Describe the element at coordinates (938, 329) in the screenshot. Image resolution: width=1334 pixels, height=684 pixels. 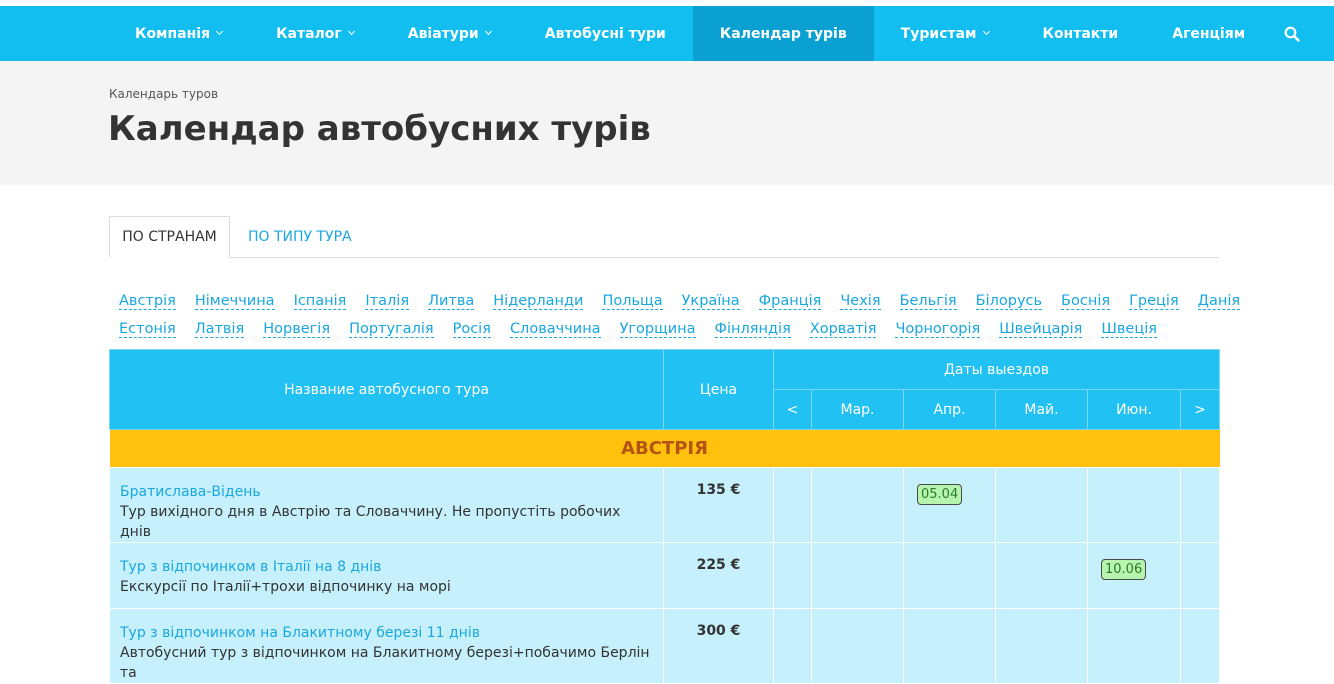
I see `country-link: Чорногорія` at that location.